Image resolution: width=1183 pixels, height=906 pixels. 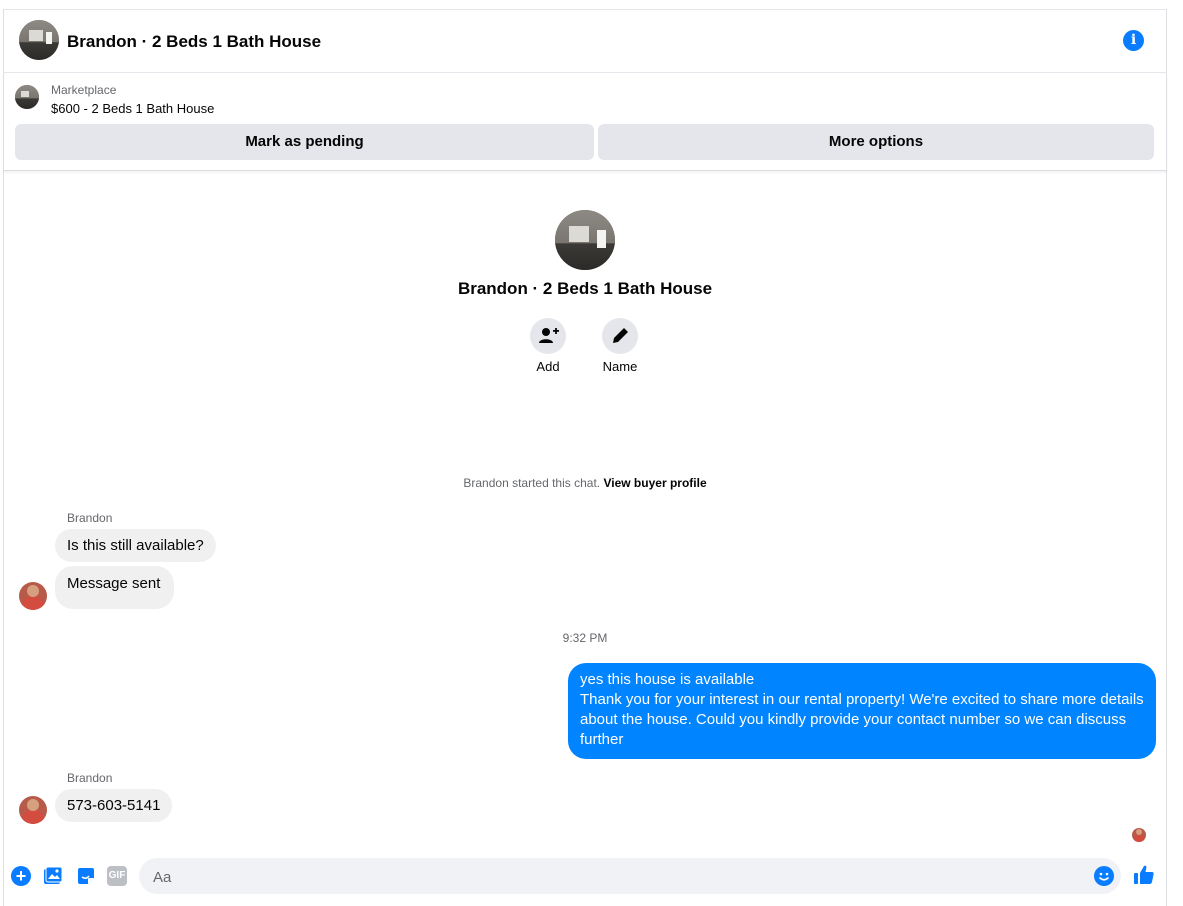 What do you see at coordinates (1144, 875) in the screenshot?
I see `thumbs-up-icon` at bounding box center [1144, 875].